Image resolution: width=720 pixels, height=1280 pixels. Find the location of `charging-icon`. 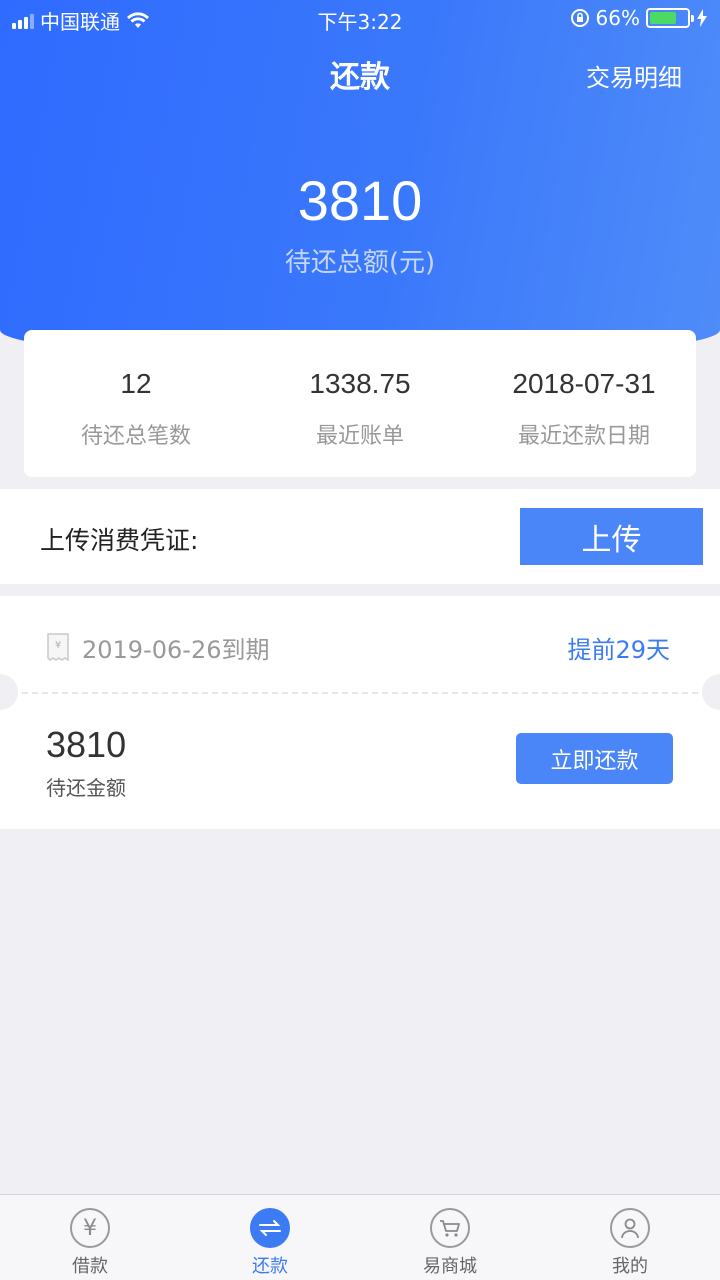

charging-icon is located at coordinates (702, 18).